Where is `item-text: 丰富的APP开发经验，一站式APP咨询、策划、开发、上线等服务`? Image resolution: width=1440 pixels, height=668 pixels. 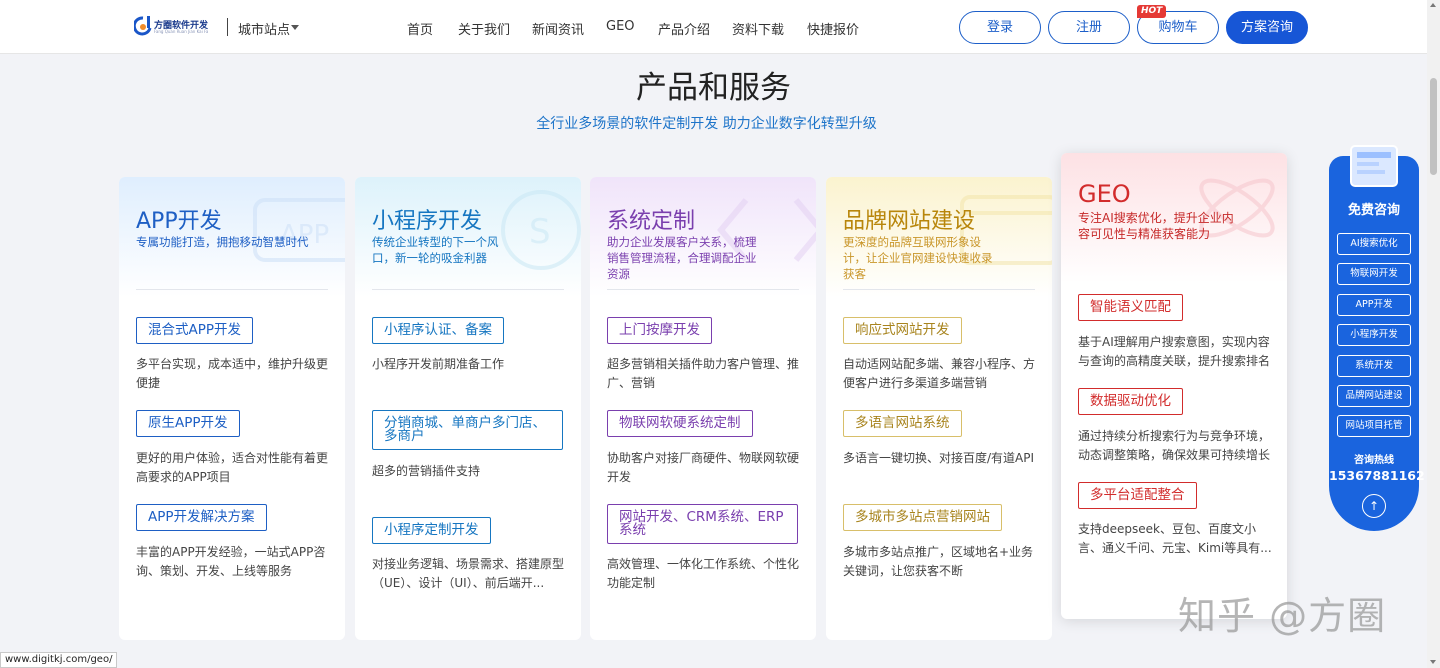
item-text: 丰富的APP开发经验，一站式APP咨询、策划、开发、上线等服务 is located at coordinates (231, 561).